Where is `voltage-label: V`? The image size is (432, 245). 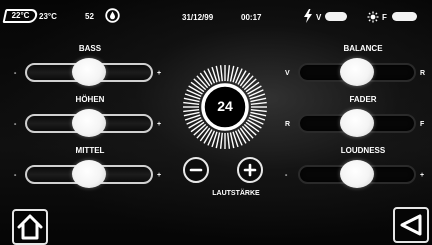 voltage-label: V is located at coordinates (319, 17).